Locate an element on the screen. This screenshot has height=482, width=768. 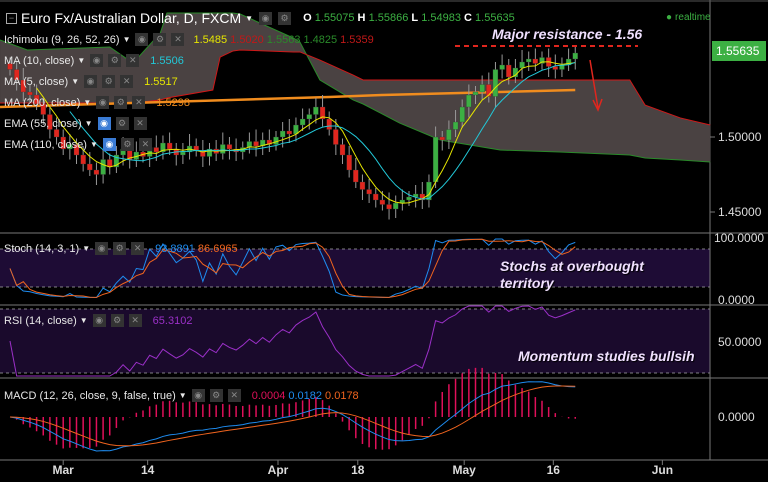
ma5-value: 1.5517 is located at coordinates (161, 81).